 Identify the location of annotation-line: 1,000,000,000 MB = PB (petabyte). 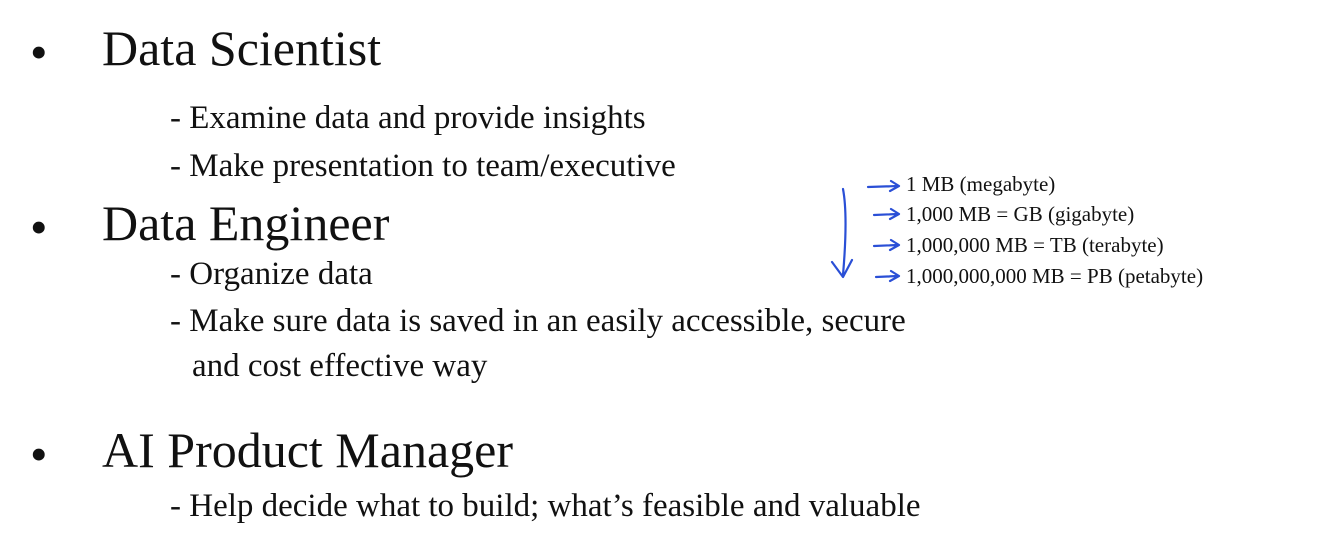
(1055, 276).